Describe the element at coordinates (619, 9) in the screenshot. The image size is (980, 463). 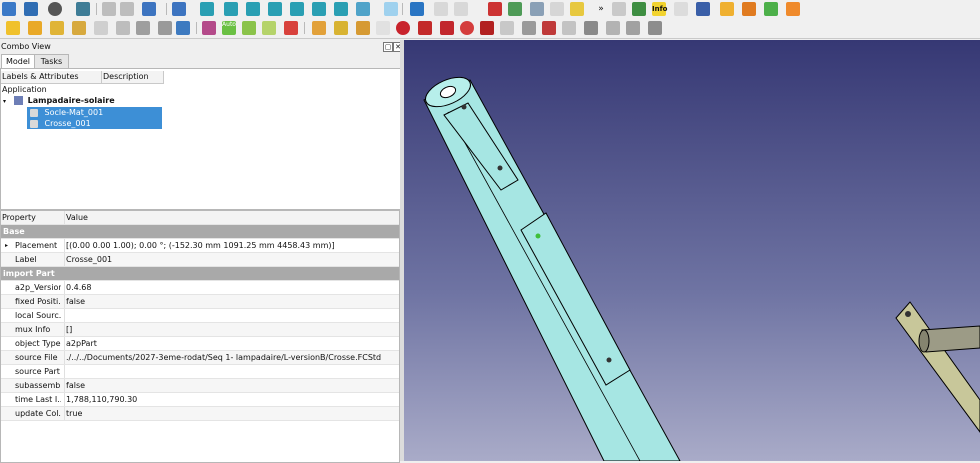
I see `grid-icon` at that location.